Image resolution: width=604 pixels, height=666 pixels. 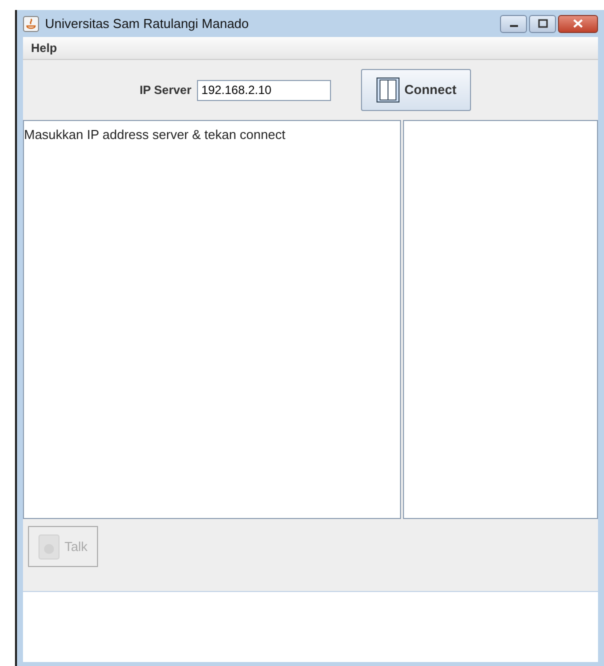 What do you see at coordinates (416, 90) in the screenshot?
I see `connect-button: Connect` at bounding box center [416, 90].